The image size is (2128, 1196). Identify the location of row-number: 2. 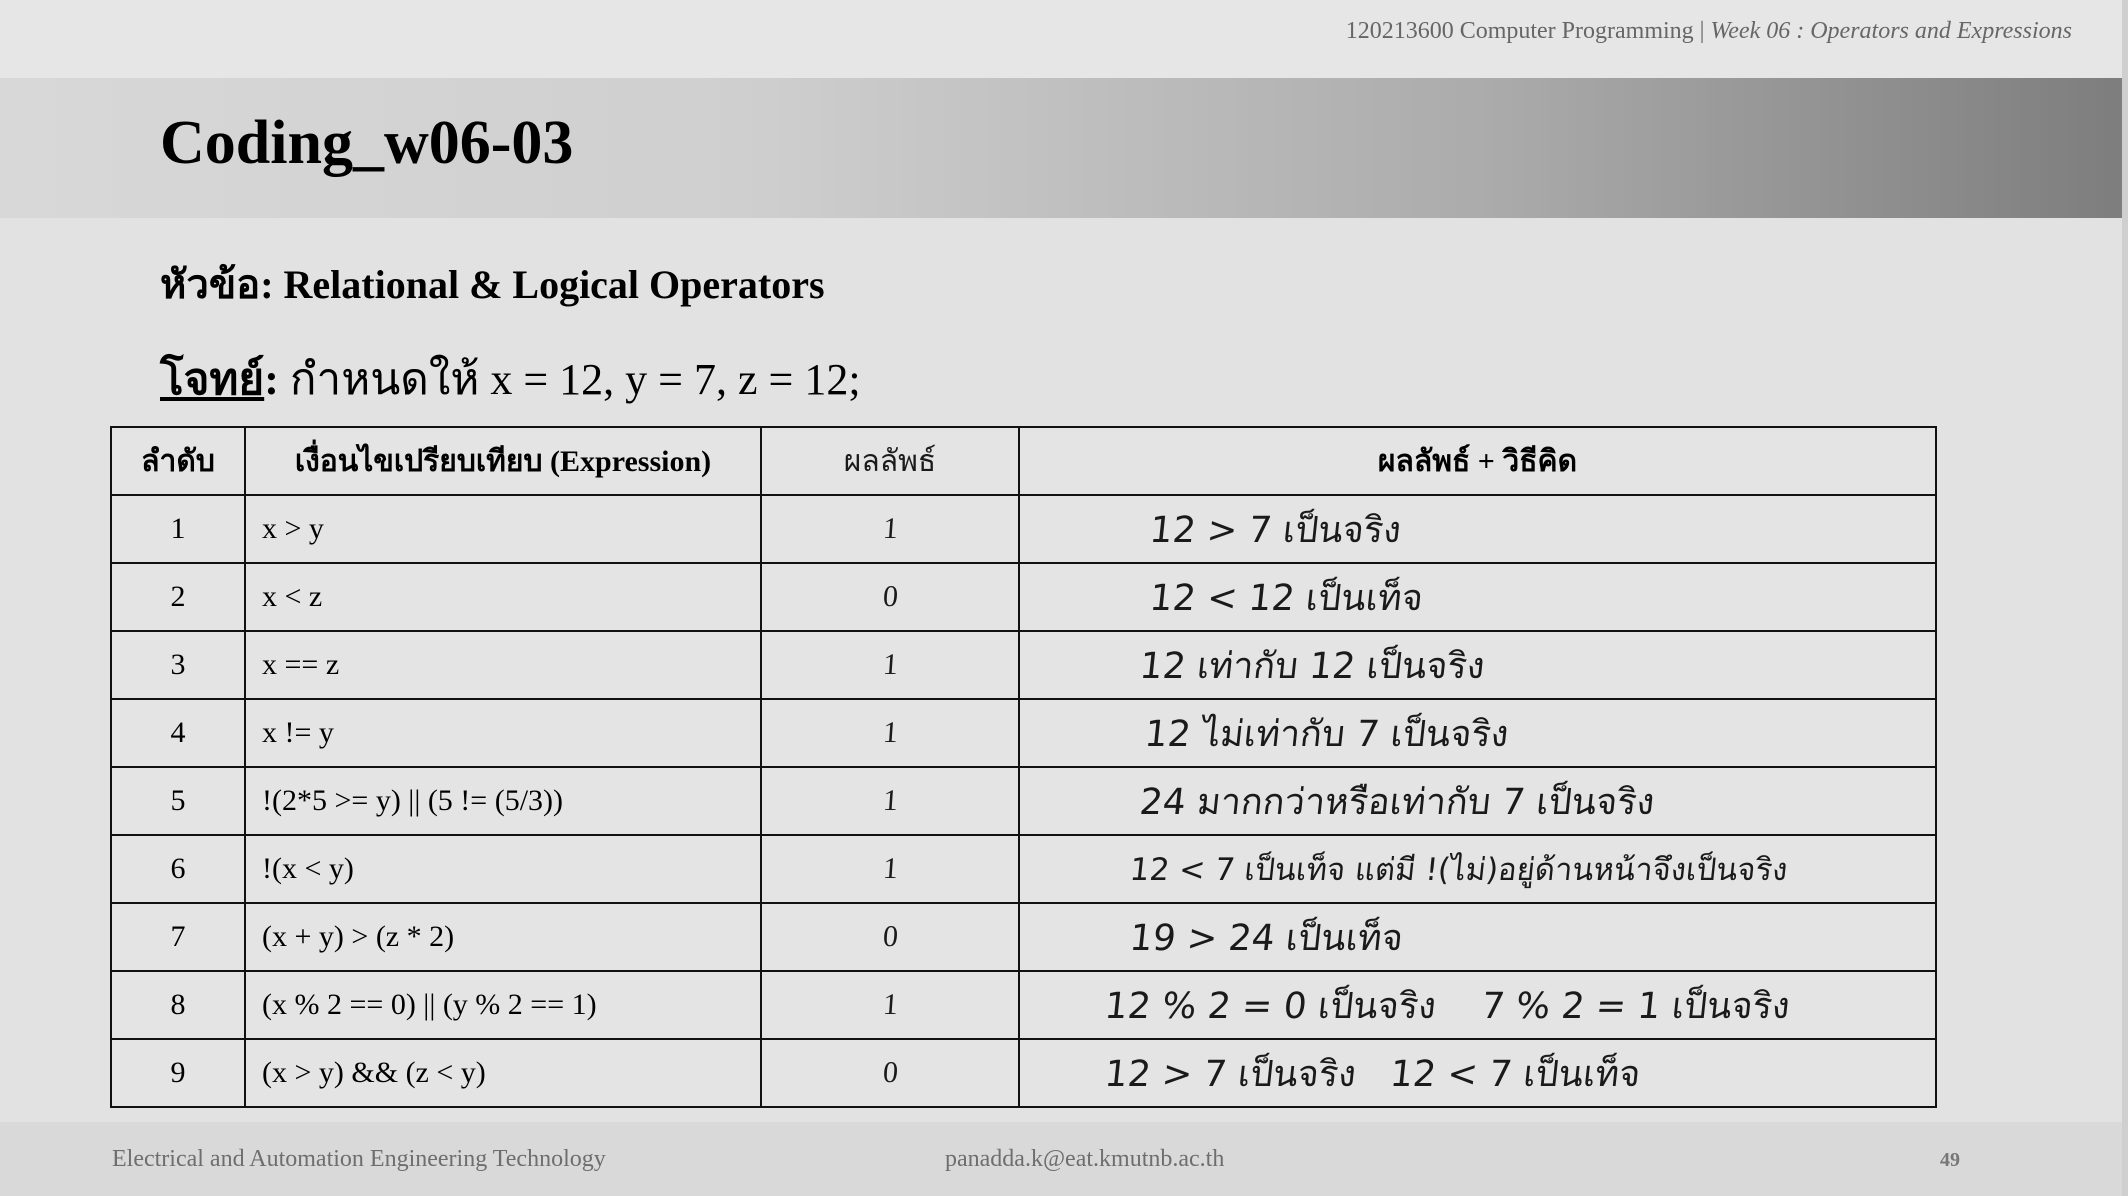
(178, 597).